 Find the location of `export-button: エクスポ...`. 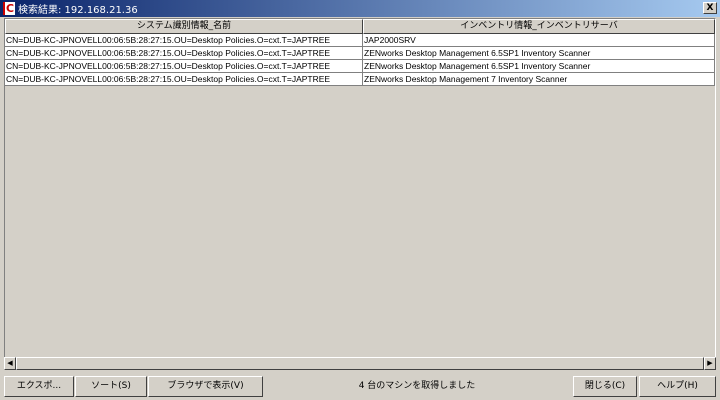

export-button: エクスポ... is located at coordinates (39, 386).